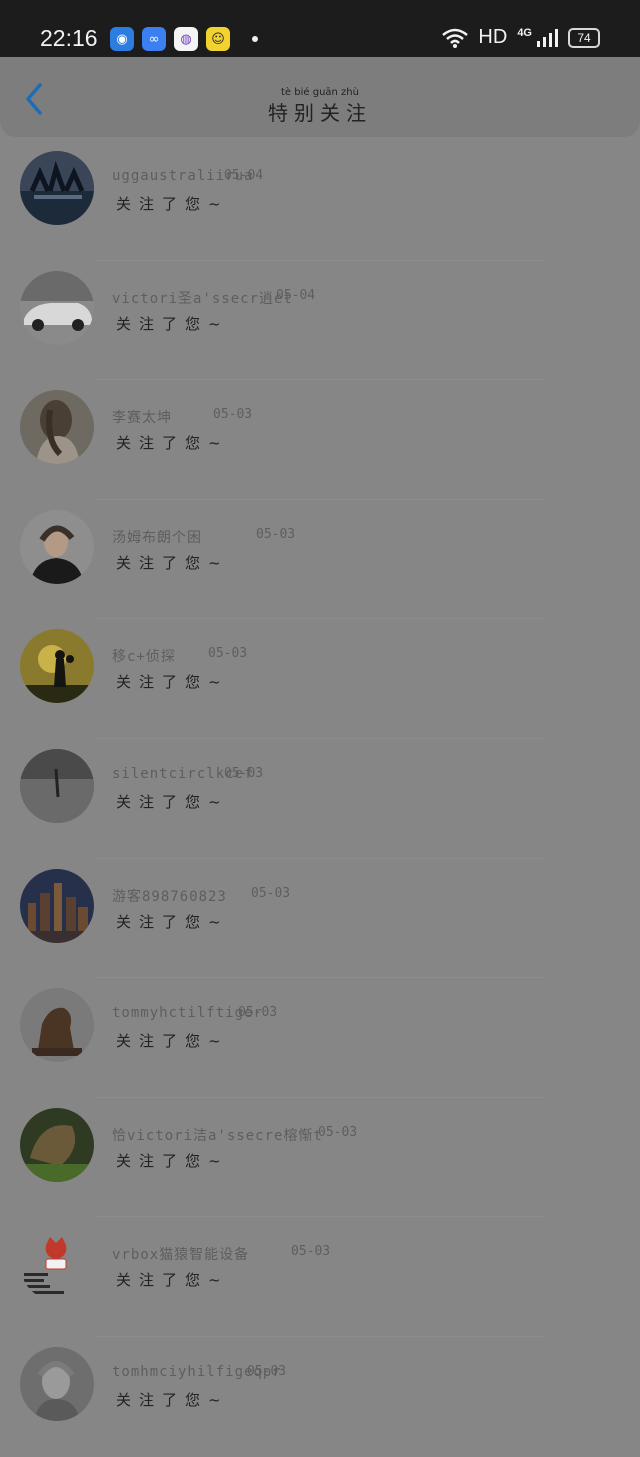 This screenshot has height=1457, width=640. Describe the element at coordinates (320, 28) in the screenshot. I see `status-bar: 22:16 ◉ ∞ ◍ ☺ HD 4G 74` at that location.